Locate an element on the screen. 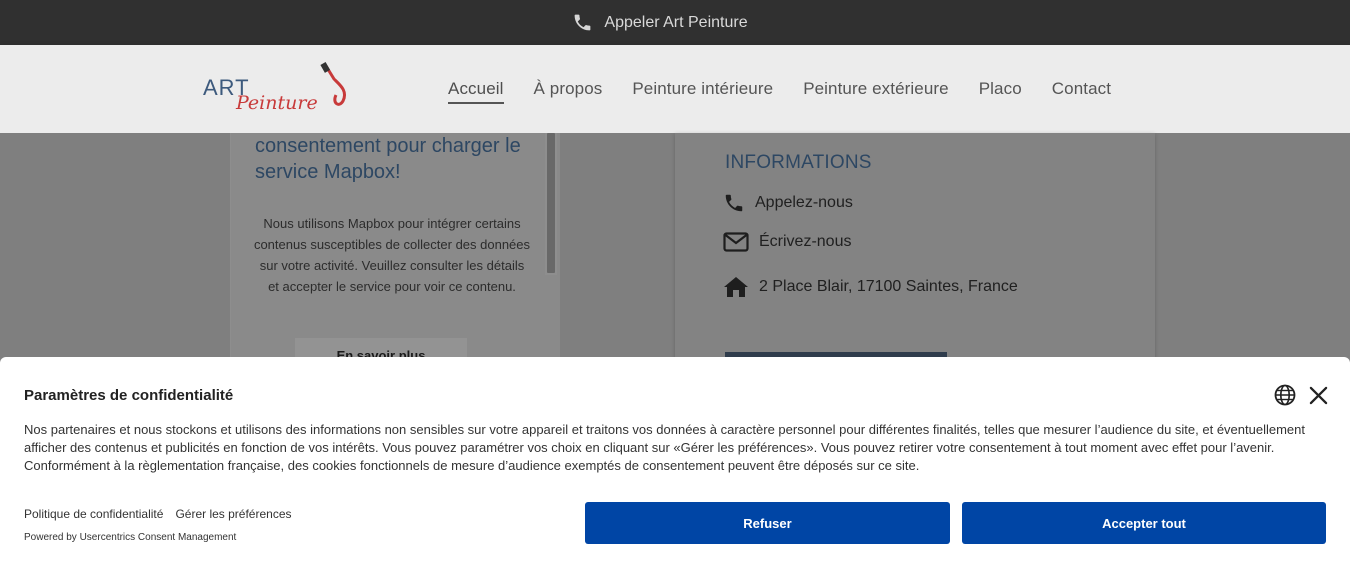  call-label: Appeler Art Peinture is located at coordinates (676, 22).